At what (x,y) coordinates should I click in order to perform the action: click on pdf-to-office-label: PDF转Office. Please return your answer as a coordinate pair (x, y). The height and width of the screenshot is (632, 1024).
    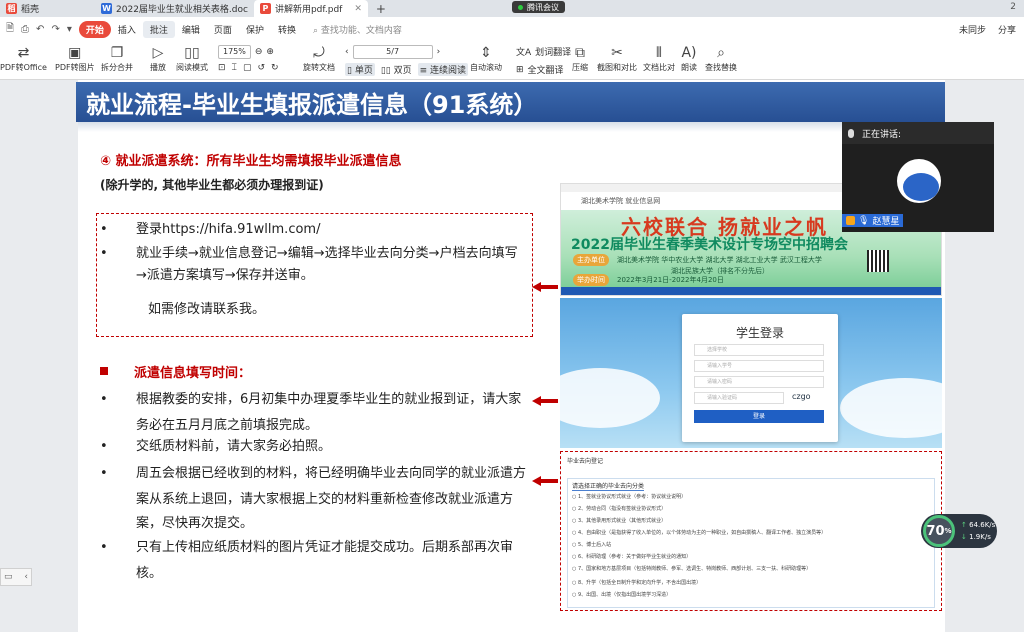
    Looking at the image, I should click on (23, 67).